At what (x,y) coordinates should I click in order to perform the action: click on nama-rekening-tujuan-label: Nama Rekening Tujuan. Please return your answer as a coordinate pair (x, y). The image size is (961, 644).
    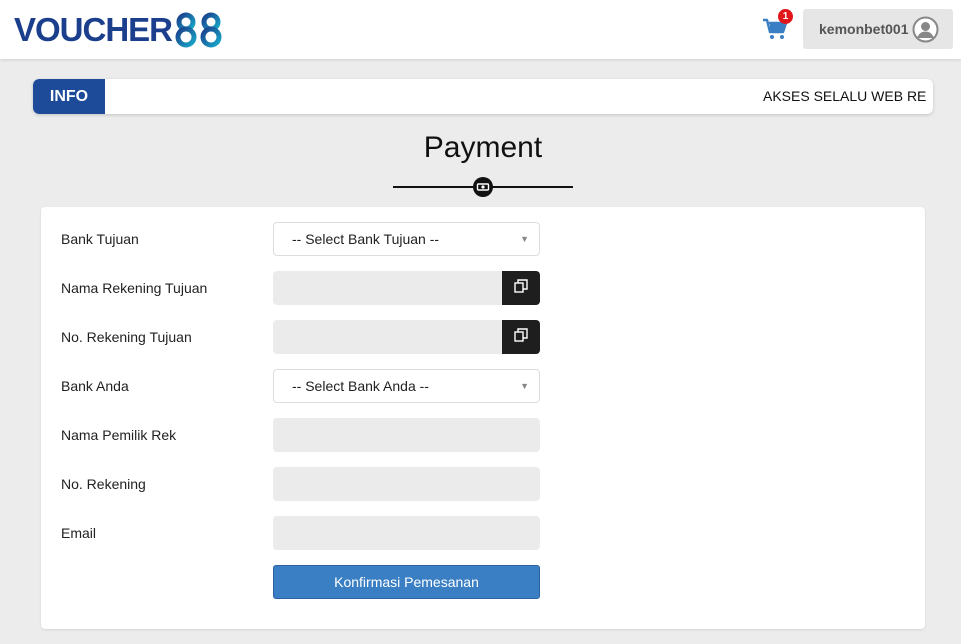
    Looking at the image, I should click on (134, 288).